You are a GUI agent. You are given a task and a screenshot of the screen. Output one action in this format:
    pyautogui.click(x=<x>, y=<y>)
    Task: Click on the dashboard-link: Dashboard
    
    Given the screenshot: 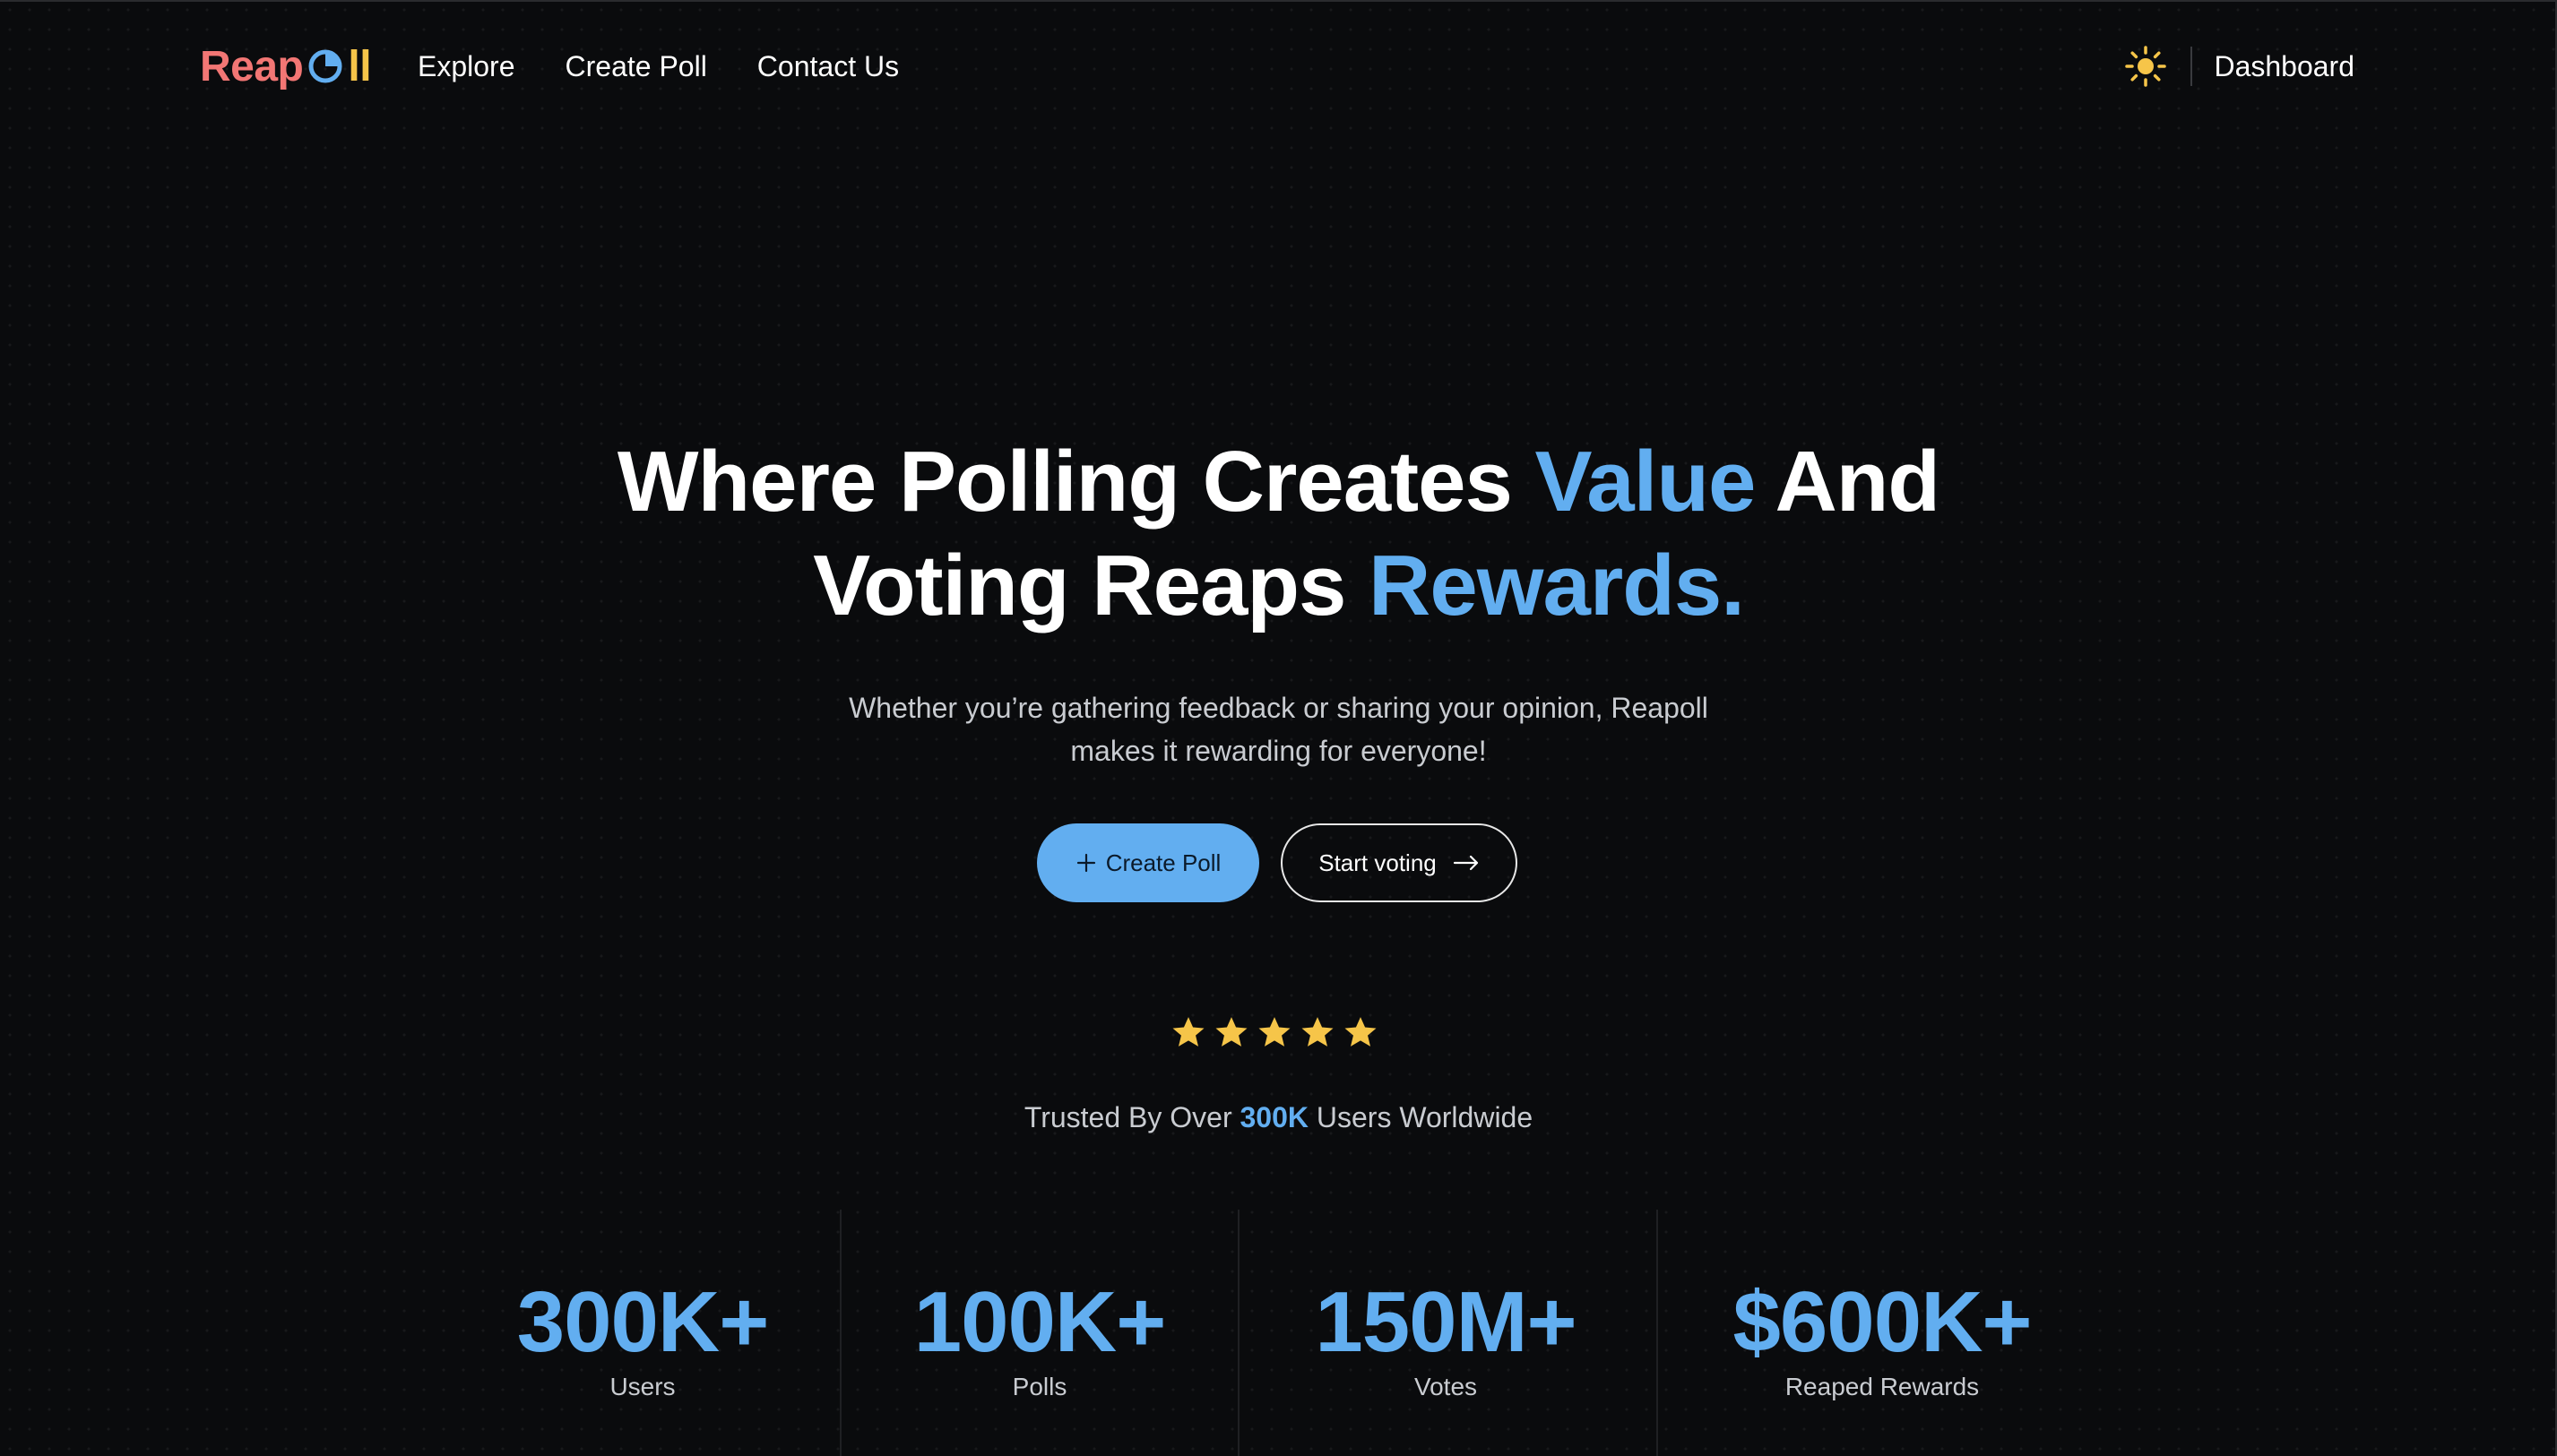 What is the action you would take?
    pyautogui.click(x=2284, y=66)
    